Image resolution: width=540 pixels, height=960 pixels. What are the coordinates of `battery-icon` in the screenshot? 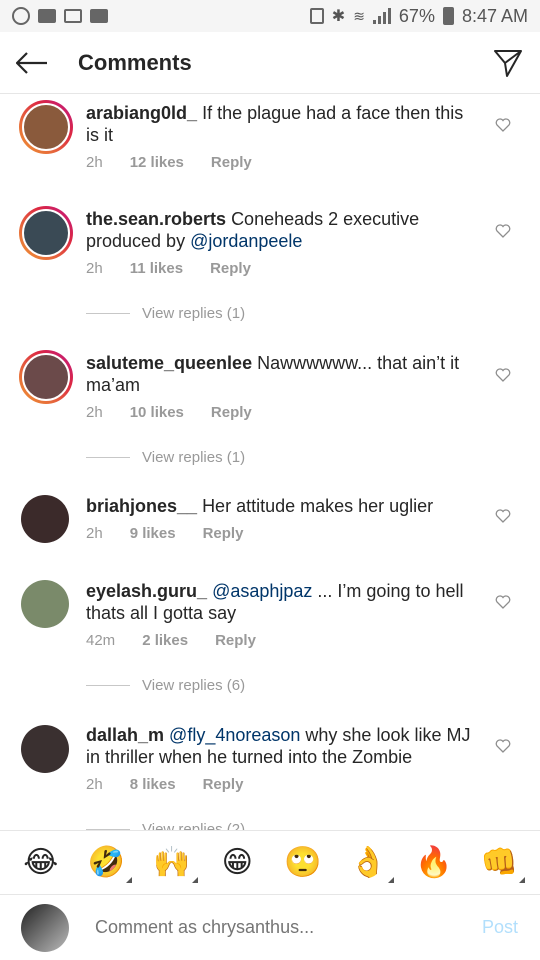 It's located at (448, 16).